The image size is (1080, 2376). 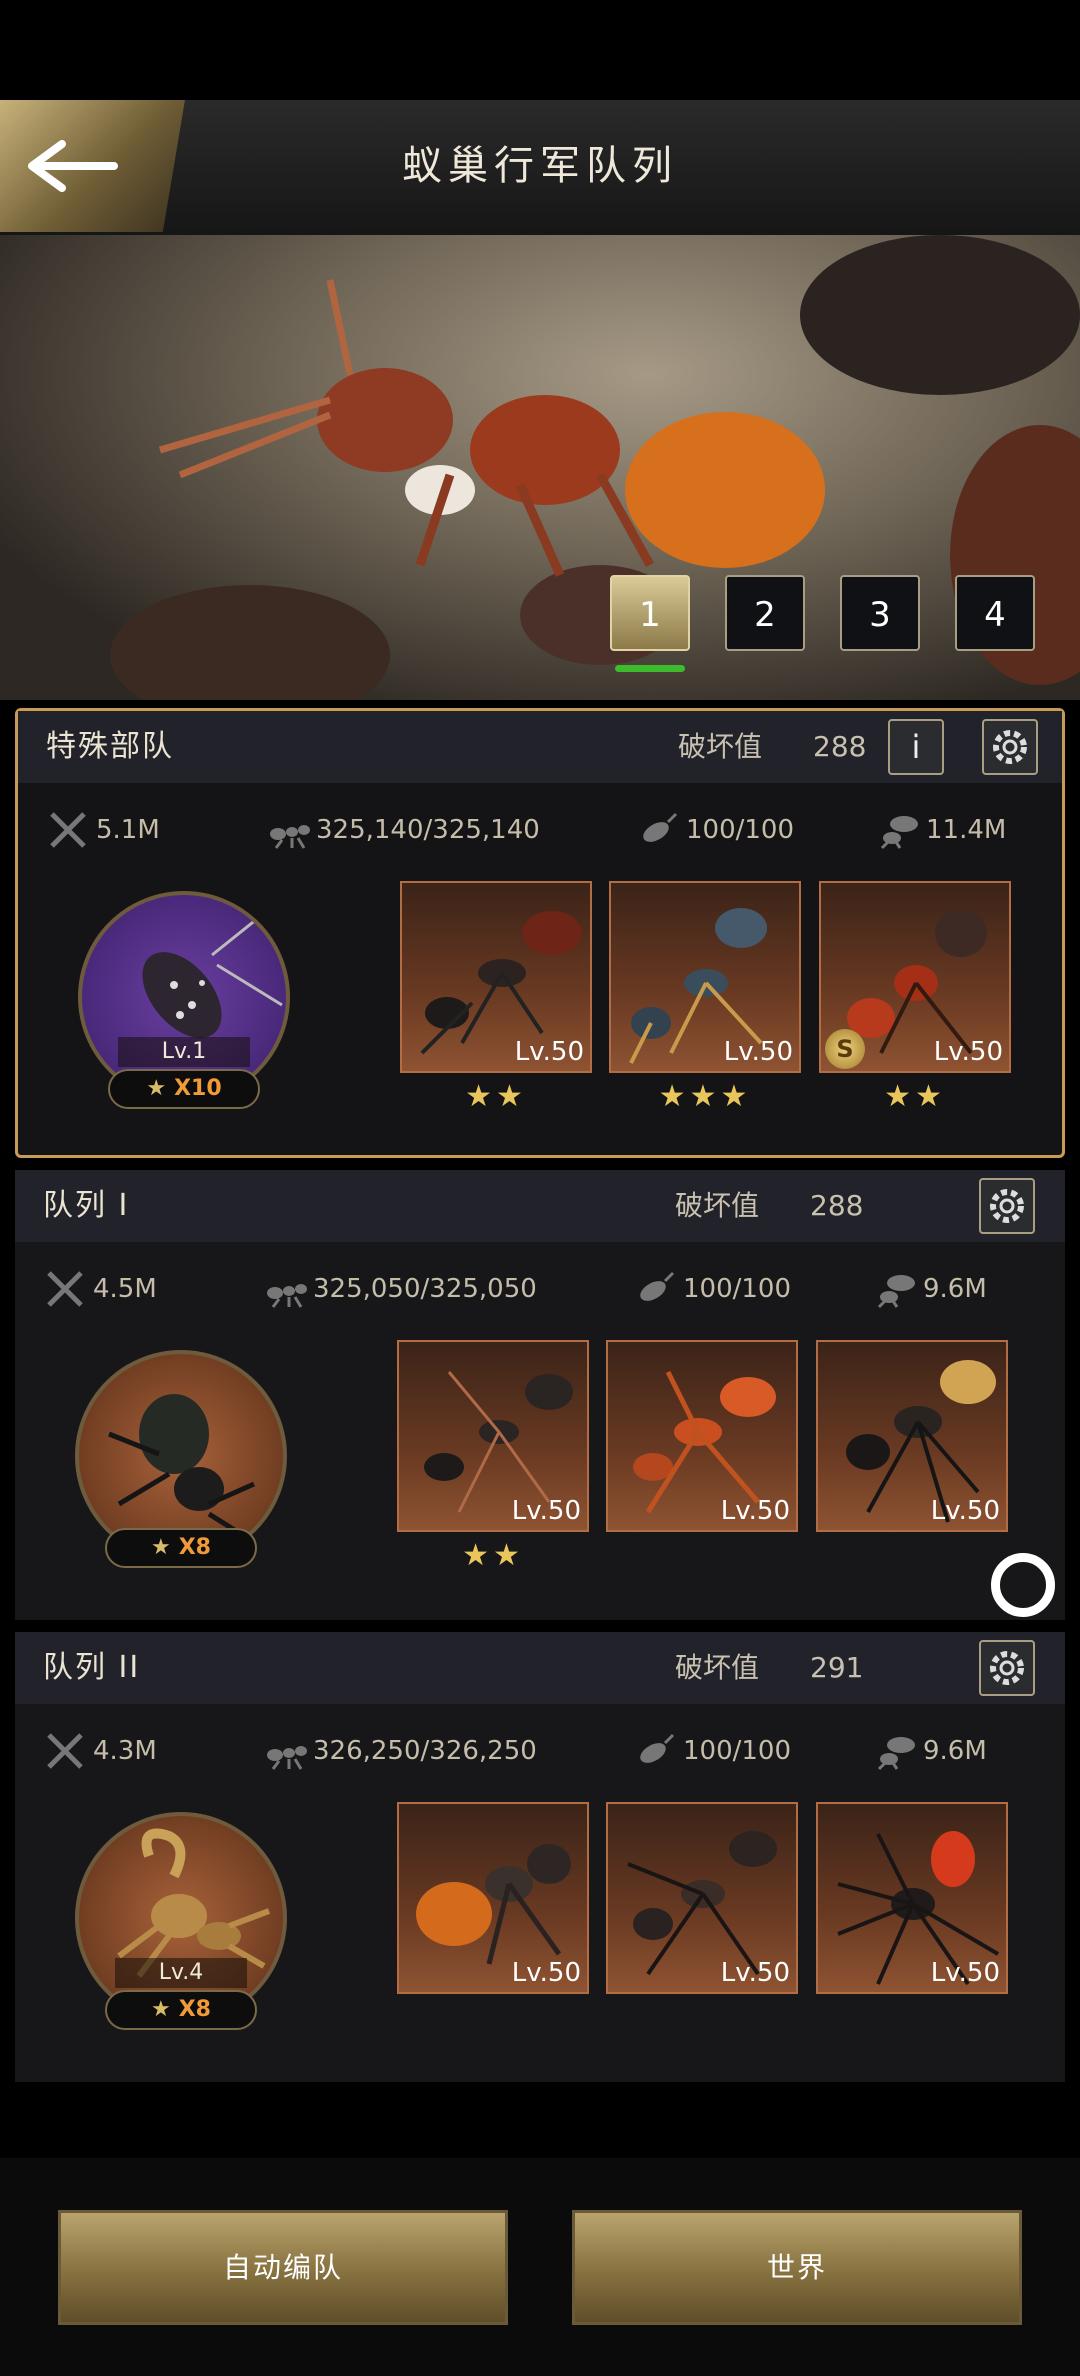 I want to click on page-tab-2: 2, so click(x=765, y=613).